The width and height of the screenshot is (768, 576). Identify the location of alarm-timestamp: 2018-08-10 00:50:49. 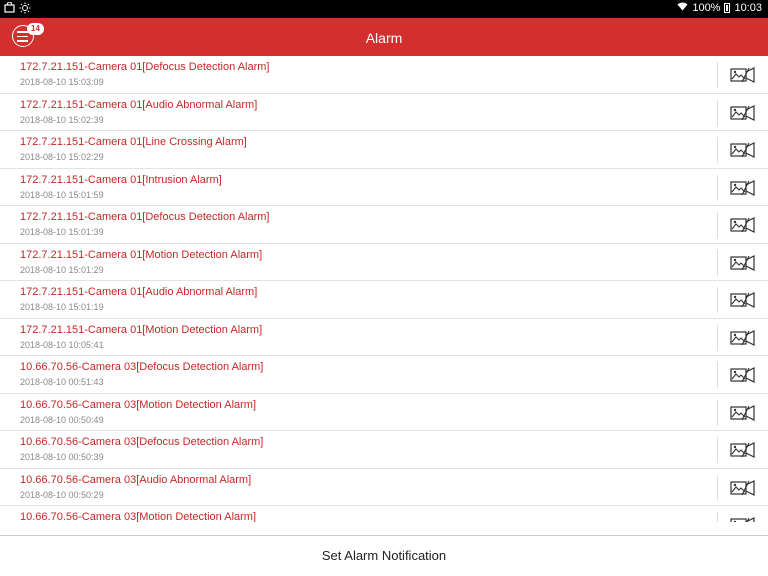
(62, 419).